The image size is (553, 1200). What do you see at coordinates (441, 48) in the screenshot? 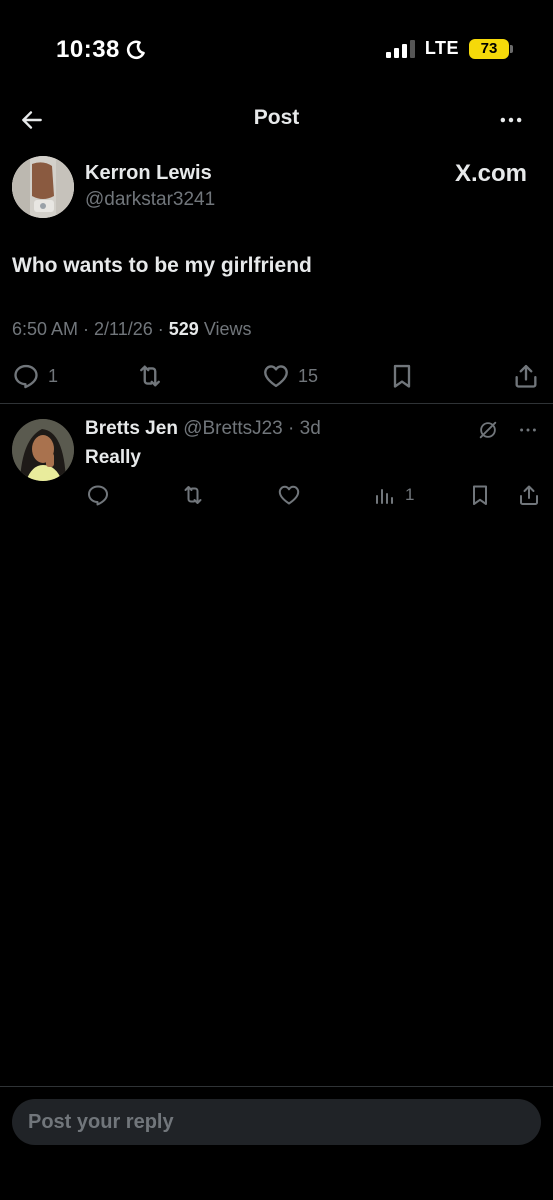
I see `network-label: LTE` at bounding box center [441, 48].